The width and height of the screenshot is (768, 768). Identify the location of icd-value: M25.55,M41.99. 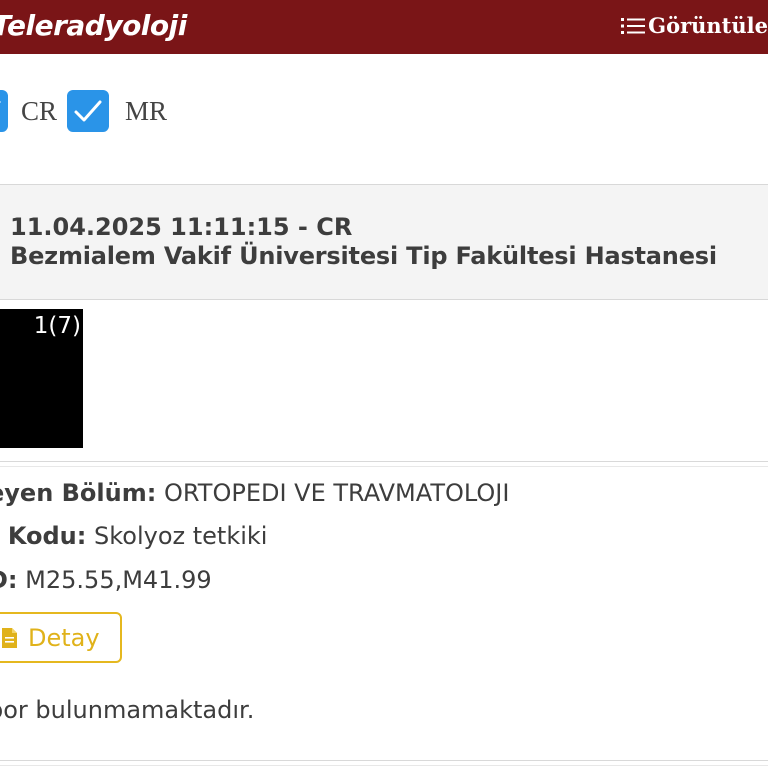
(118, 580).